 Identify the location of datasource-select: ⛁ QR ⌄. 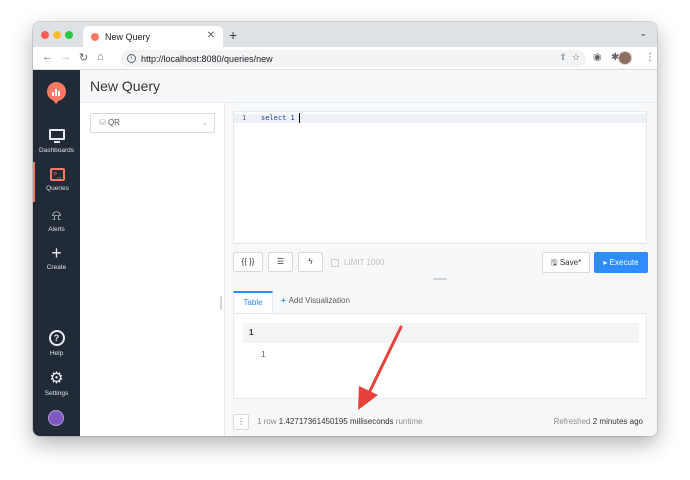
(152, 123).